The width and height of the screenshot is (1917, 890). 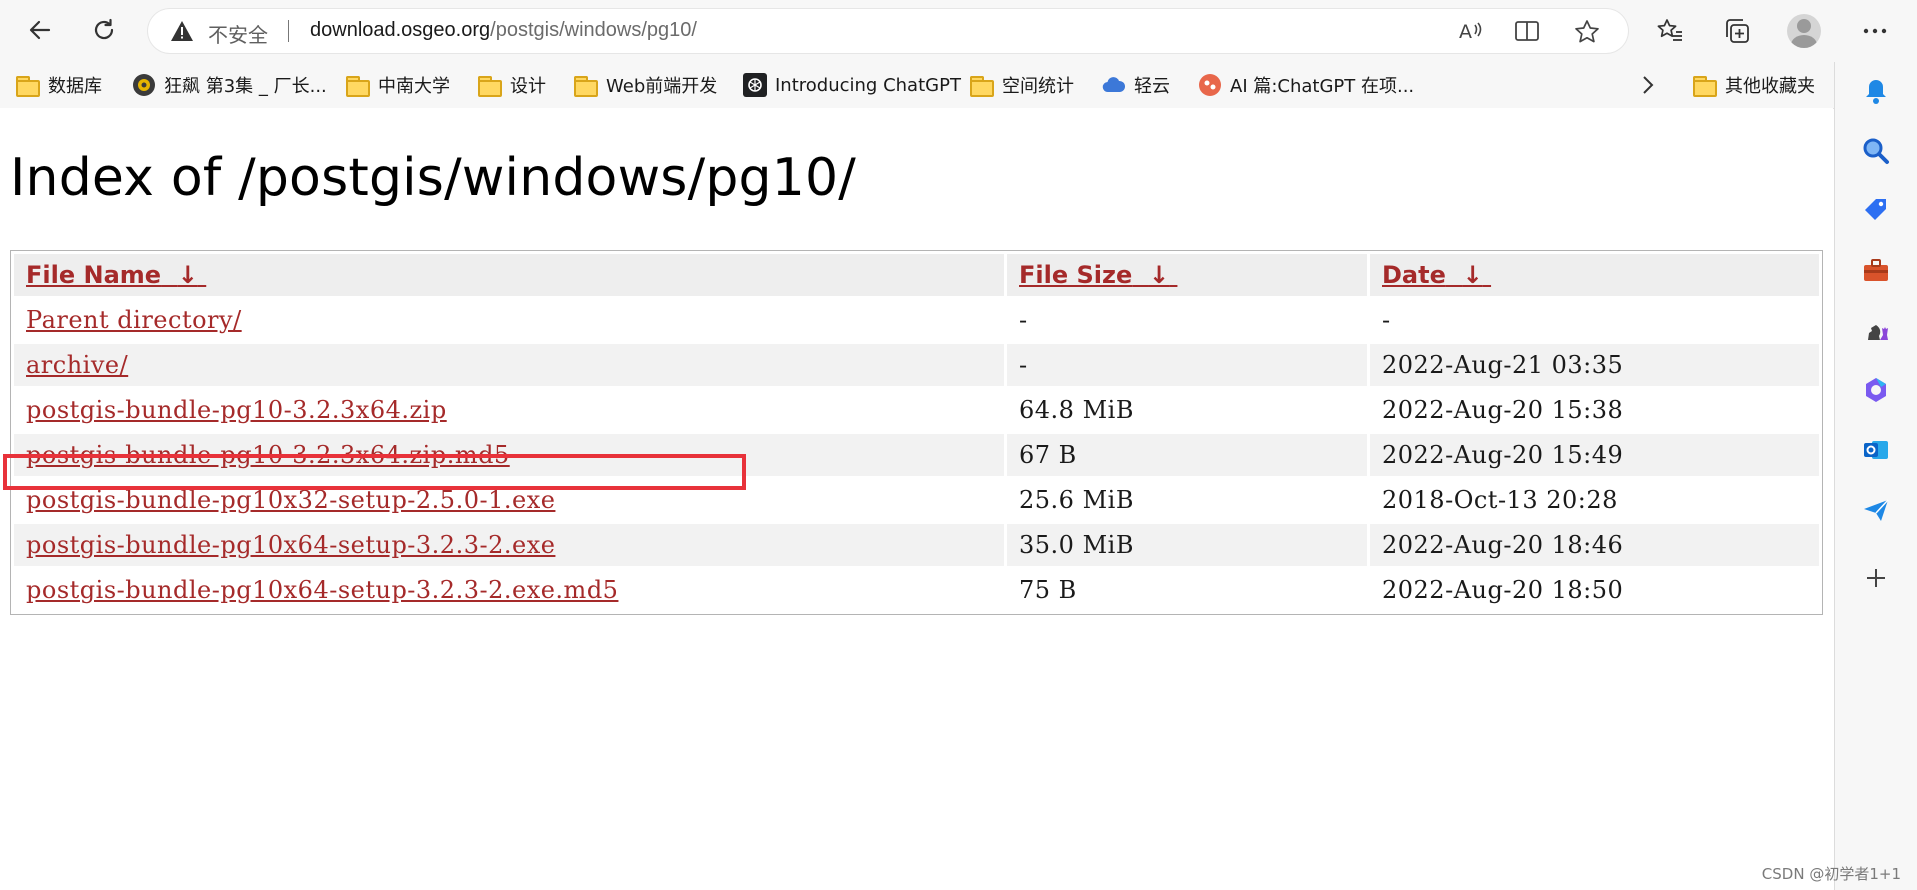 I want to click on bookmarks-overflow-button, so click(x=1648, y=85).